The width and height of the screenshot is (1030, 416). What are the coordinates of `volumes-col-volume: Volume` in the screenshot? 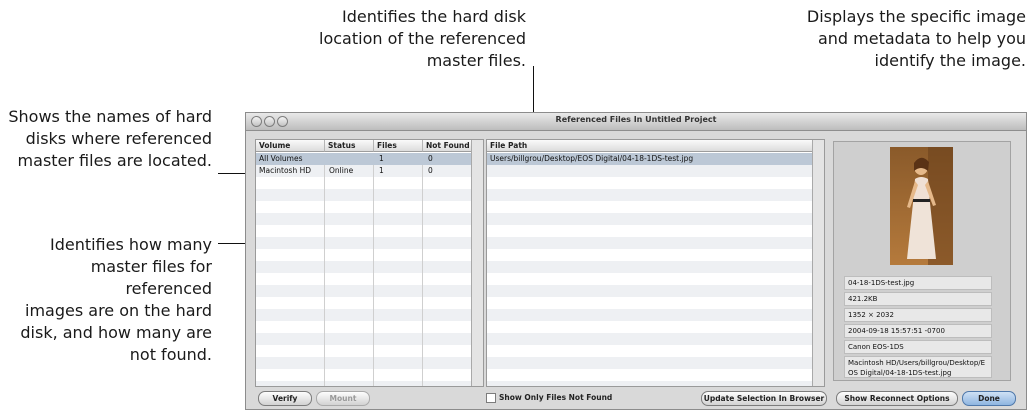 It's located at (290, 146).